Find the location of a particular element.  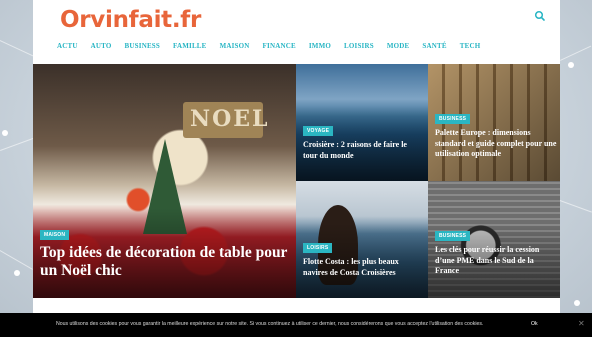

nav-item-auto: AUTO is located at coordinates (101, 46).